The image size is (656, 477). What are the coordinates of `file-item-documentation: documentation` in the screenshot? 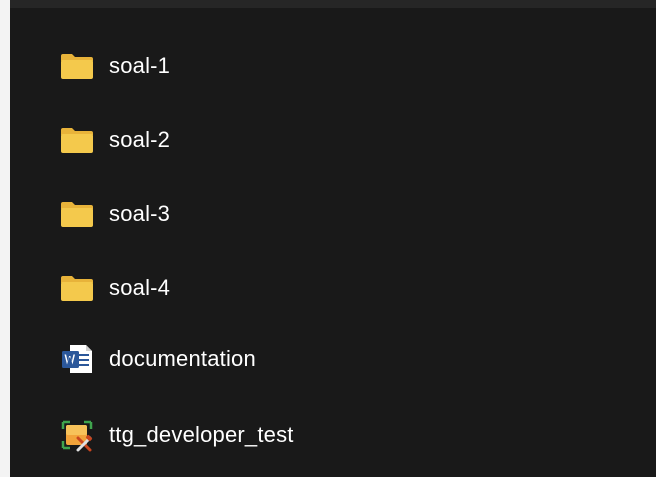 It's located at (158, 359).